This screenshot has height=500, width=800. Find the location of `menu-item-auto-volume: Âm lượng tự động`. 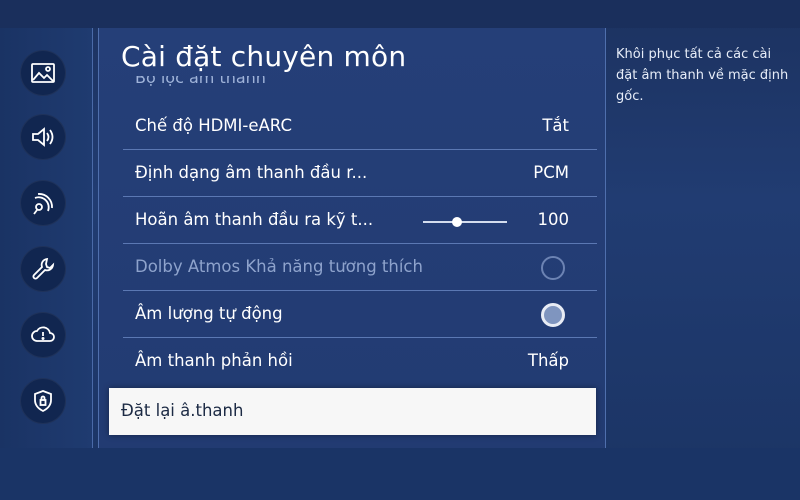

menu-item-auto-volume: Âm lượng tự động is located at coordinates (360, 315).